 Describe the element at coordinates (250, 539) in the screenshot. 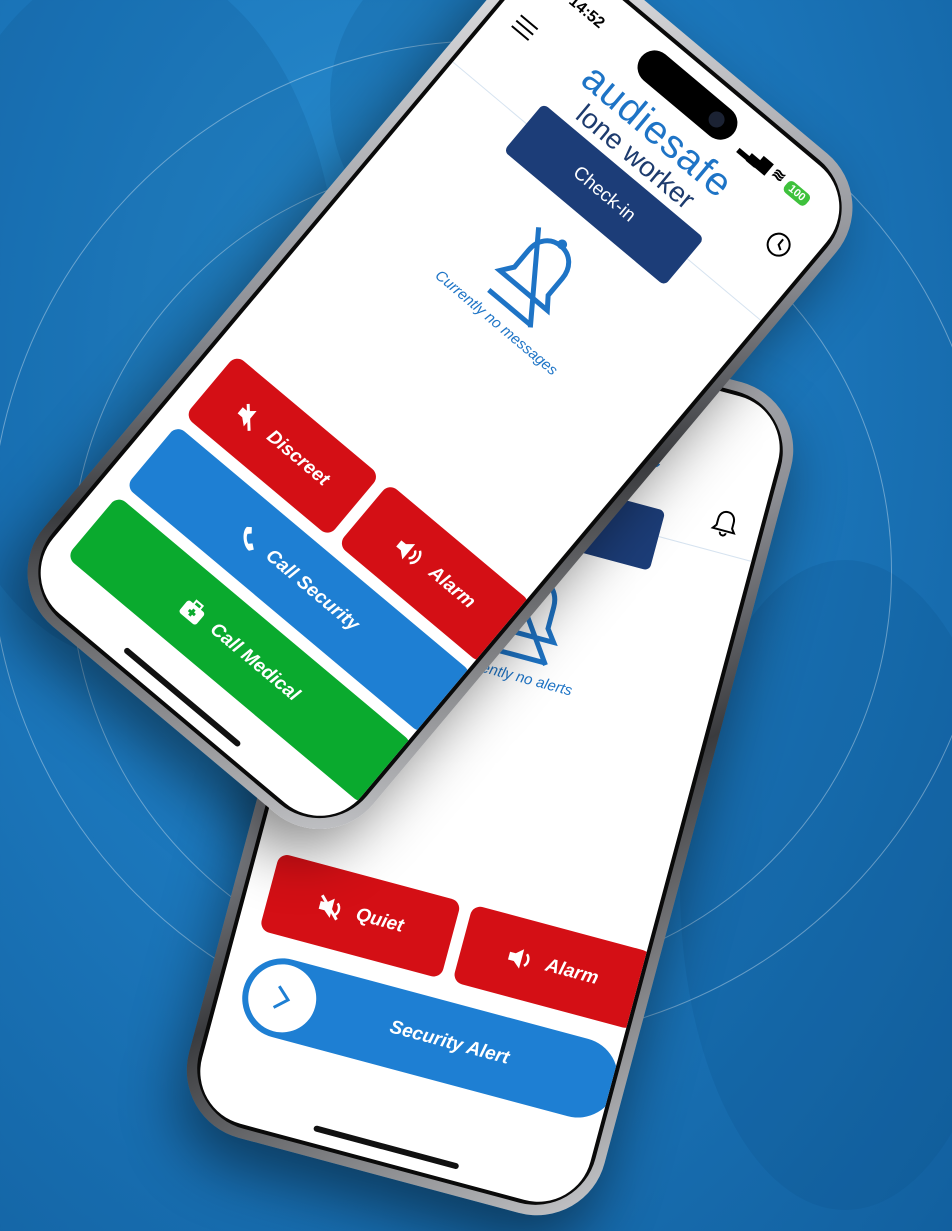

I see `phone-icon` at that location.